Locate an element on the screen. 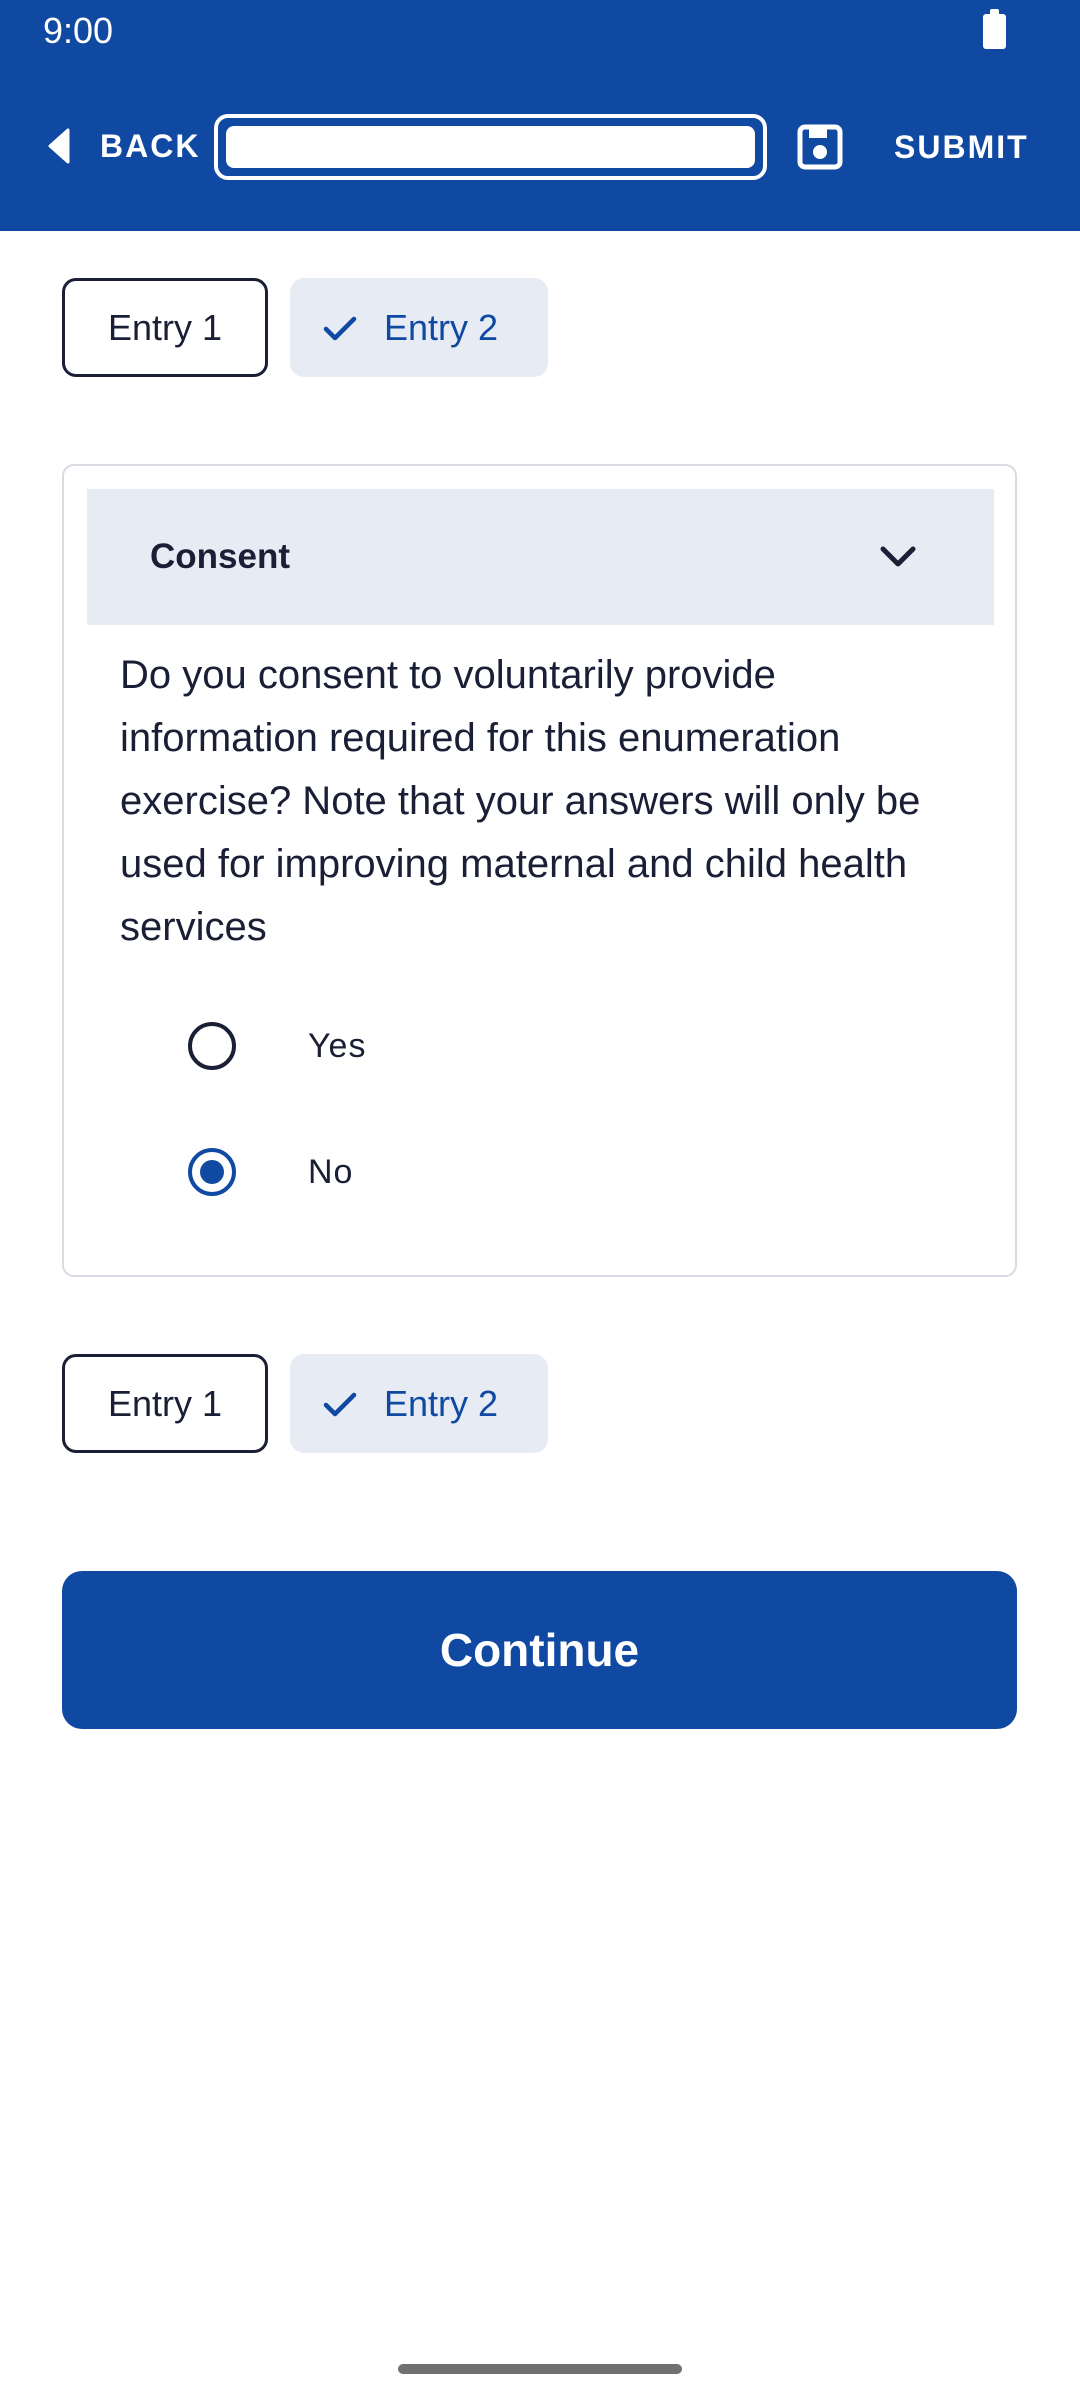  status-time: 9:00 is located at coordinates (78, 30).